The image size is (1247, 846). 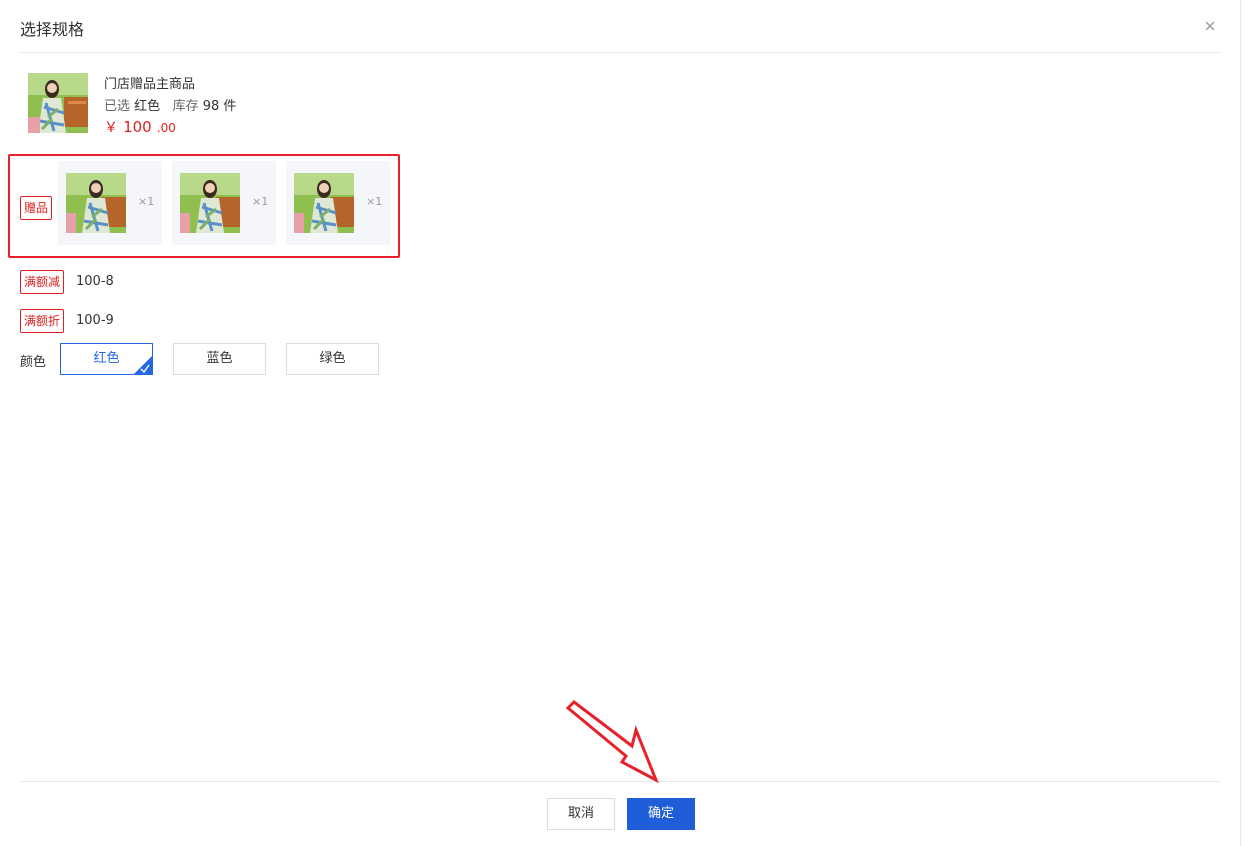 What do you see at coordinates (612, 742) in the screenshot?
I see `annotation-arrow-icon` at bounding box center [612, 742].